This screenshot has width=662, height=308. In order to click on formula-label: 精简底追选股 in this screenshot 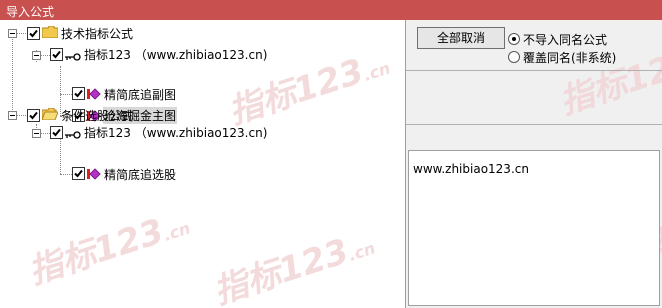, I will do `click(140, 174)`.